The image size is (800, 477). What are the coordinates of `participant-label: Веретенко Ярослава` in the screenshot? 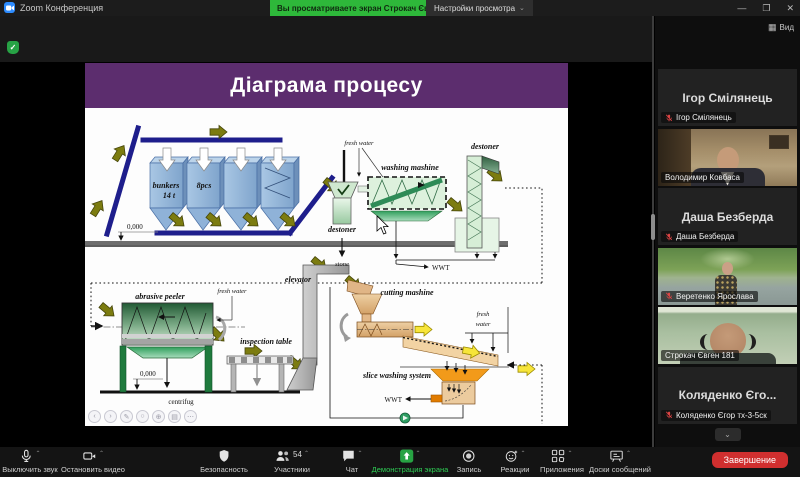 It's located at (709, 296).